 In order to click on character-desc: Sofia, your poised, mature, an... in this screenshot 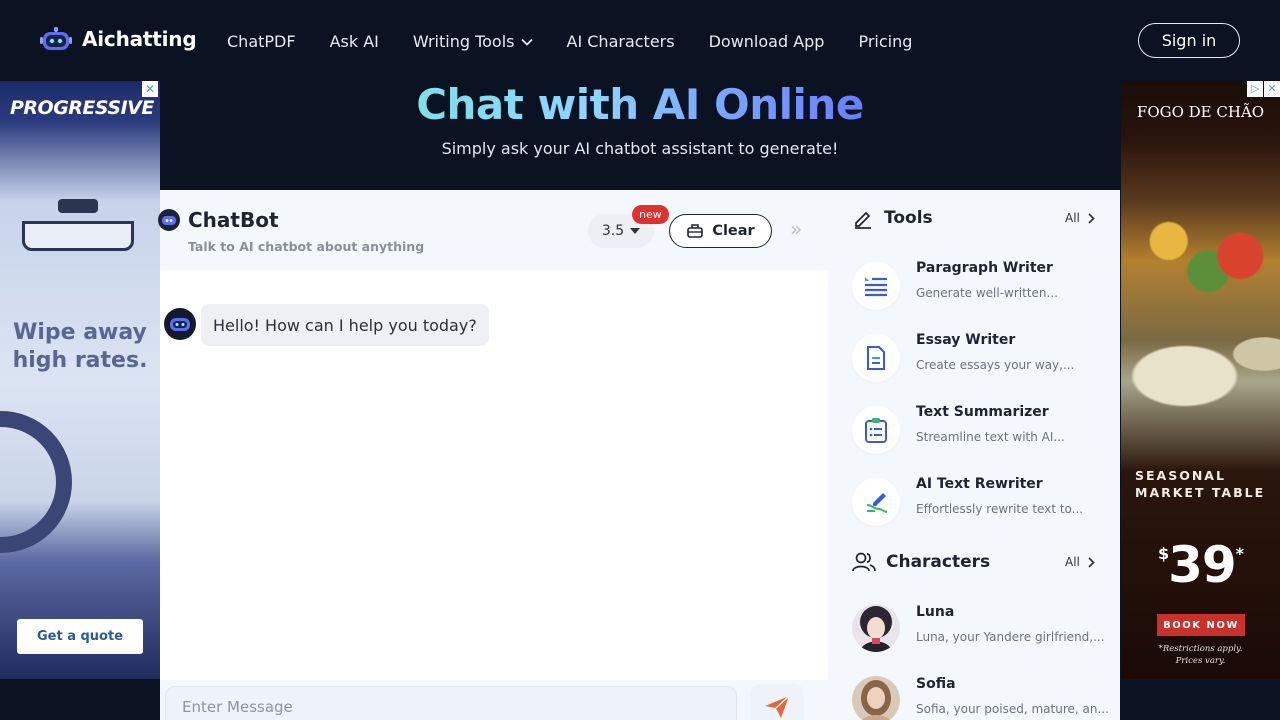, I will do `click(1012, 709)`.